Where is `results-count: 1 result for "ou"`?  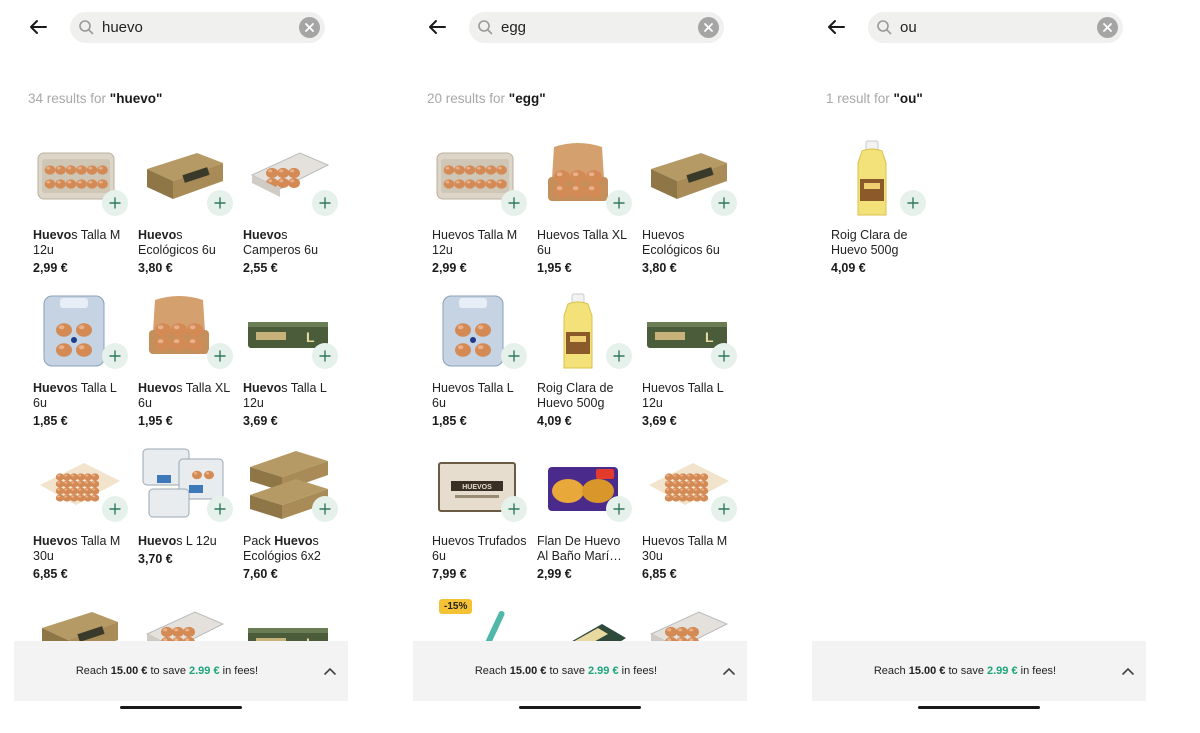
results-count: 1 result for "ou" is located at coordinates (874, 98).